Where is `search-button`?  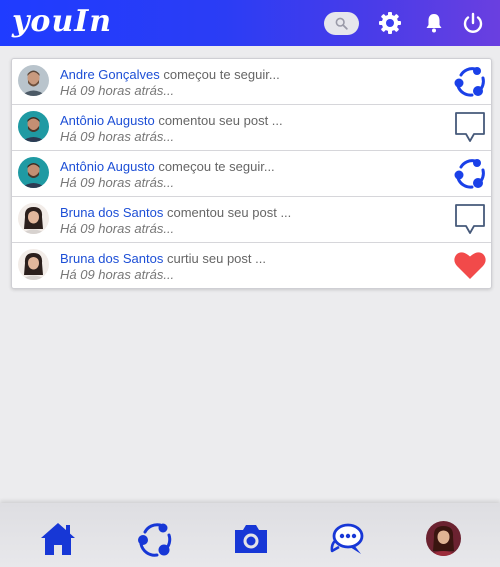 search-button is located at coordinates (341, 23).